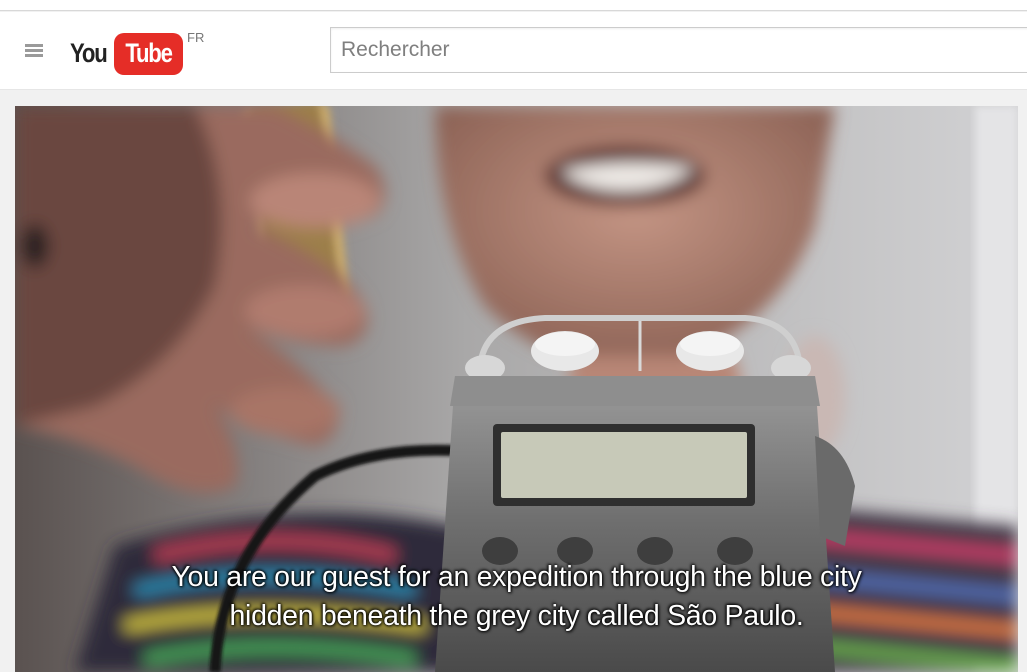 Image resolution: width=1027 pixels, height=672 pixels. I want to click on logo-you-text: You, so click(89, 53).